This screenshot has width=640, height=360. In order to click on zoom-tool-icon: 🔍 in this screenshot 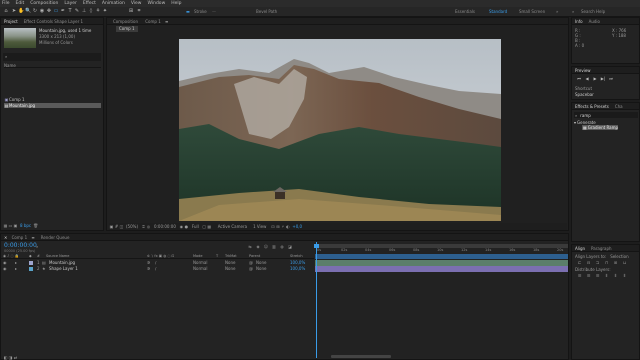, I will do `click(28, 11)`.